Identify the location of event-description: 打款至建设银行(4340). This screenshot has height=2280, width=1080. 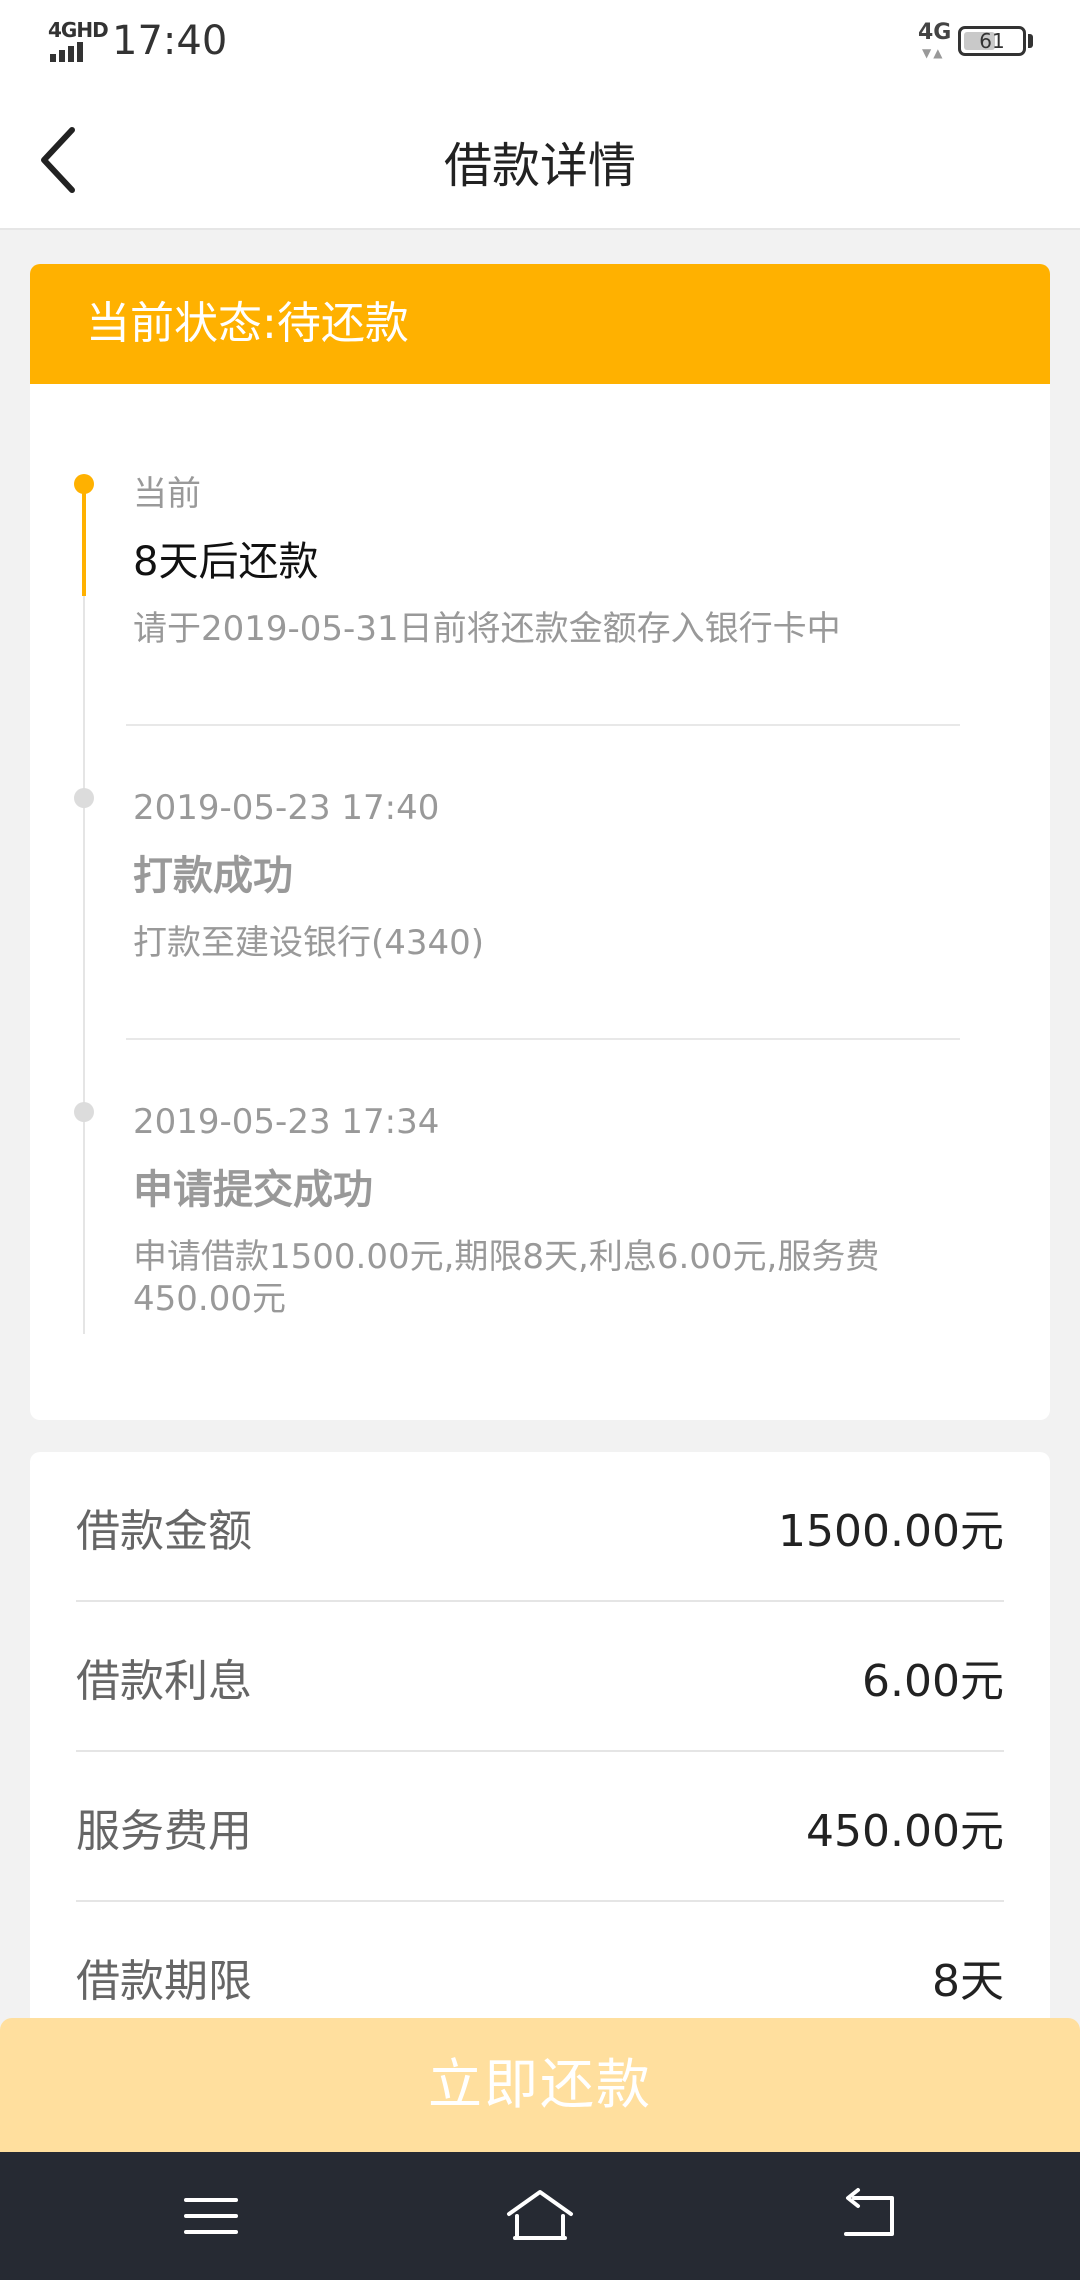
(309, 943).